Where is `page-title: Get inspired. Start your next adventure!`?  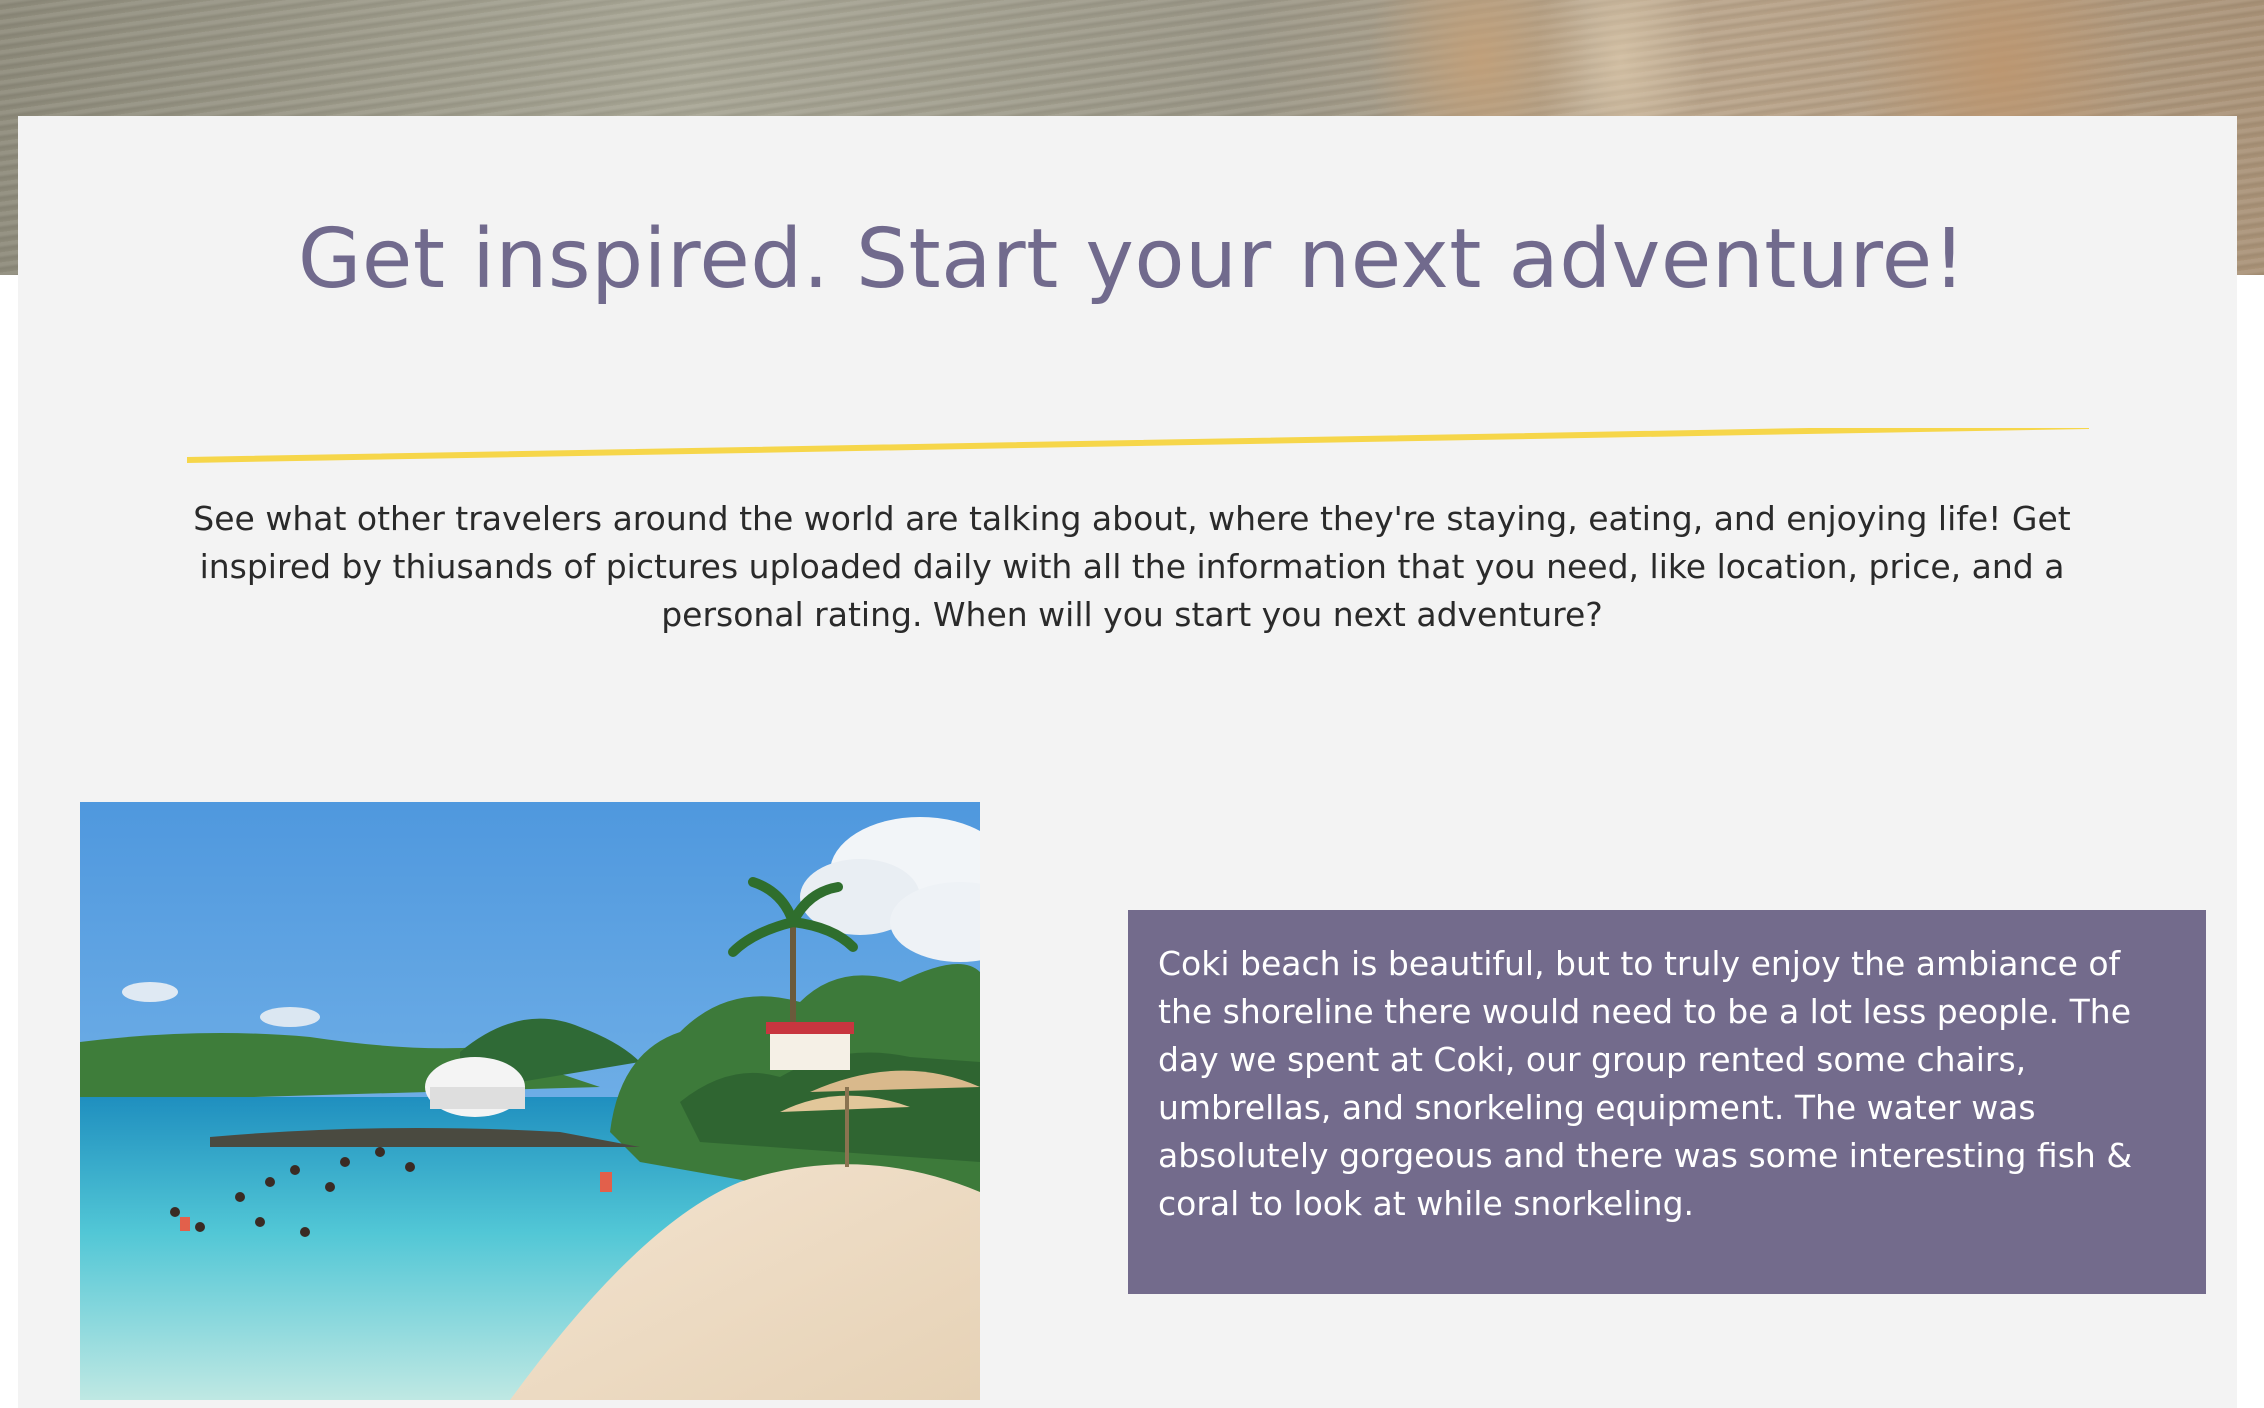
page-title: Get inspired. Start your next adventure! is located at coordinates (1132, 259).